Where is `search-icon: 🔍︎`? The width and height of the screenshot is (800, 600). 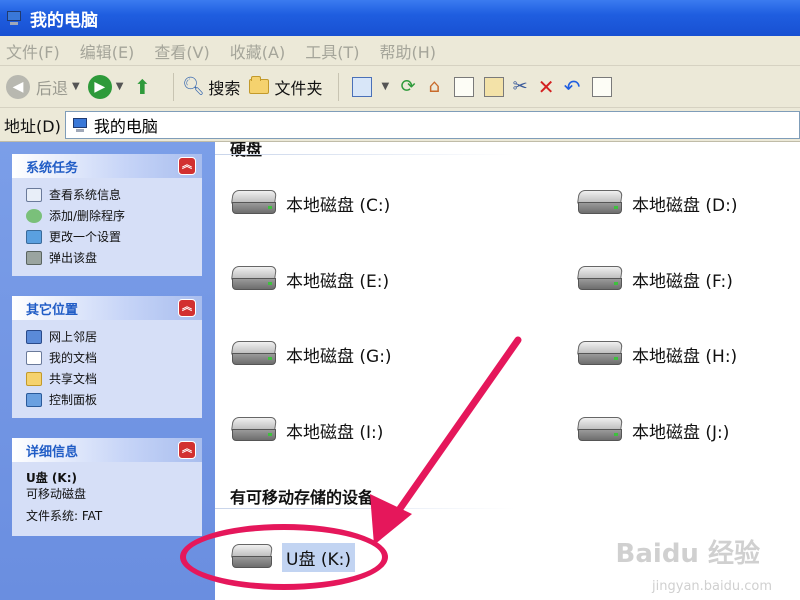
search-icon: 🔍︎ is located at coordinates (193, 86).